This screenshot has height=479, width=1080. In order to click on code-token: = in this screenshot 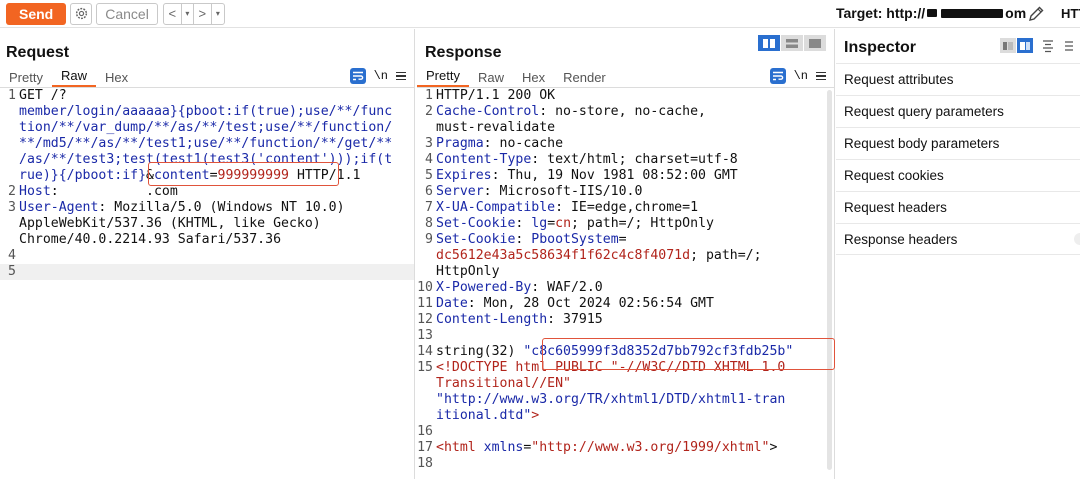, I will do `click(622, 239)`.